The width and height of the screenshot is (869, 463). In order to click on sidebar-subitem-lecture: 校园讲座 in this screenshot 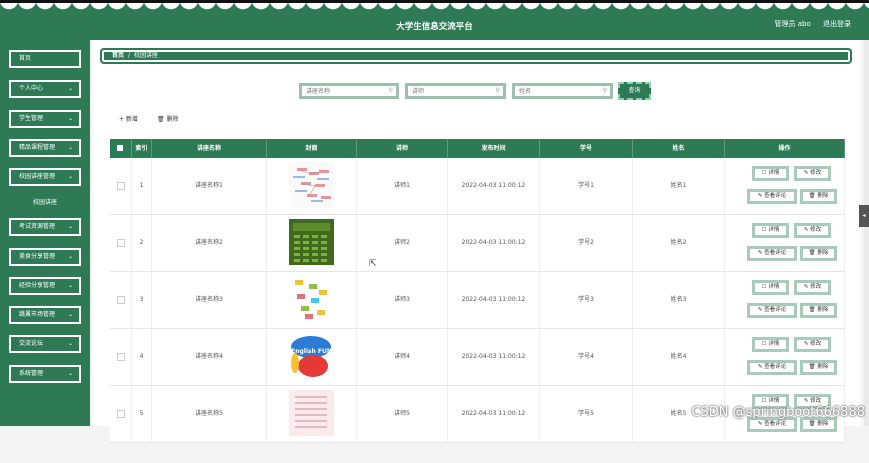, I will do `click(45, 201)`.